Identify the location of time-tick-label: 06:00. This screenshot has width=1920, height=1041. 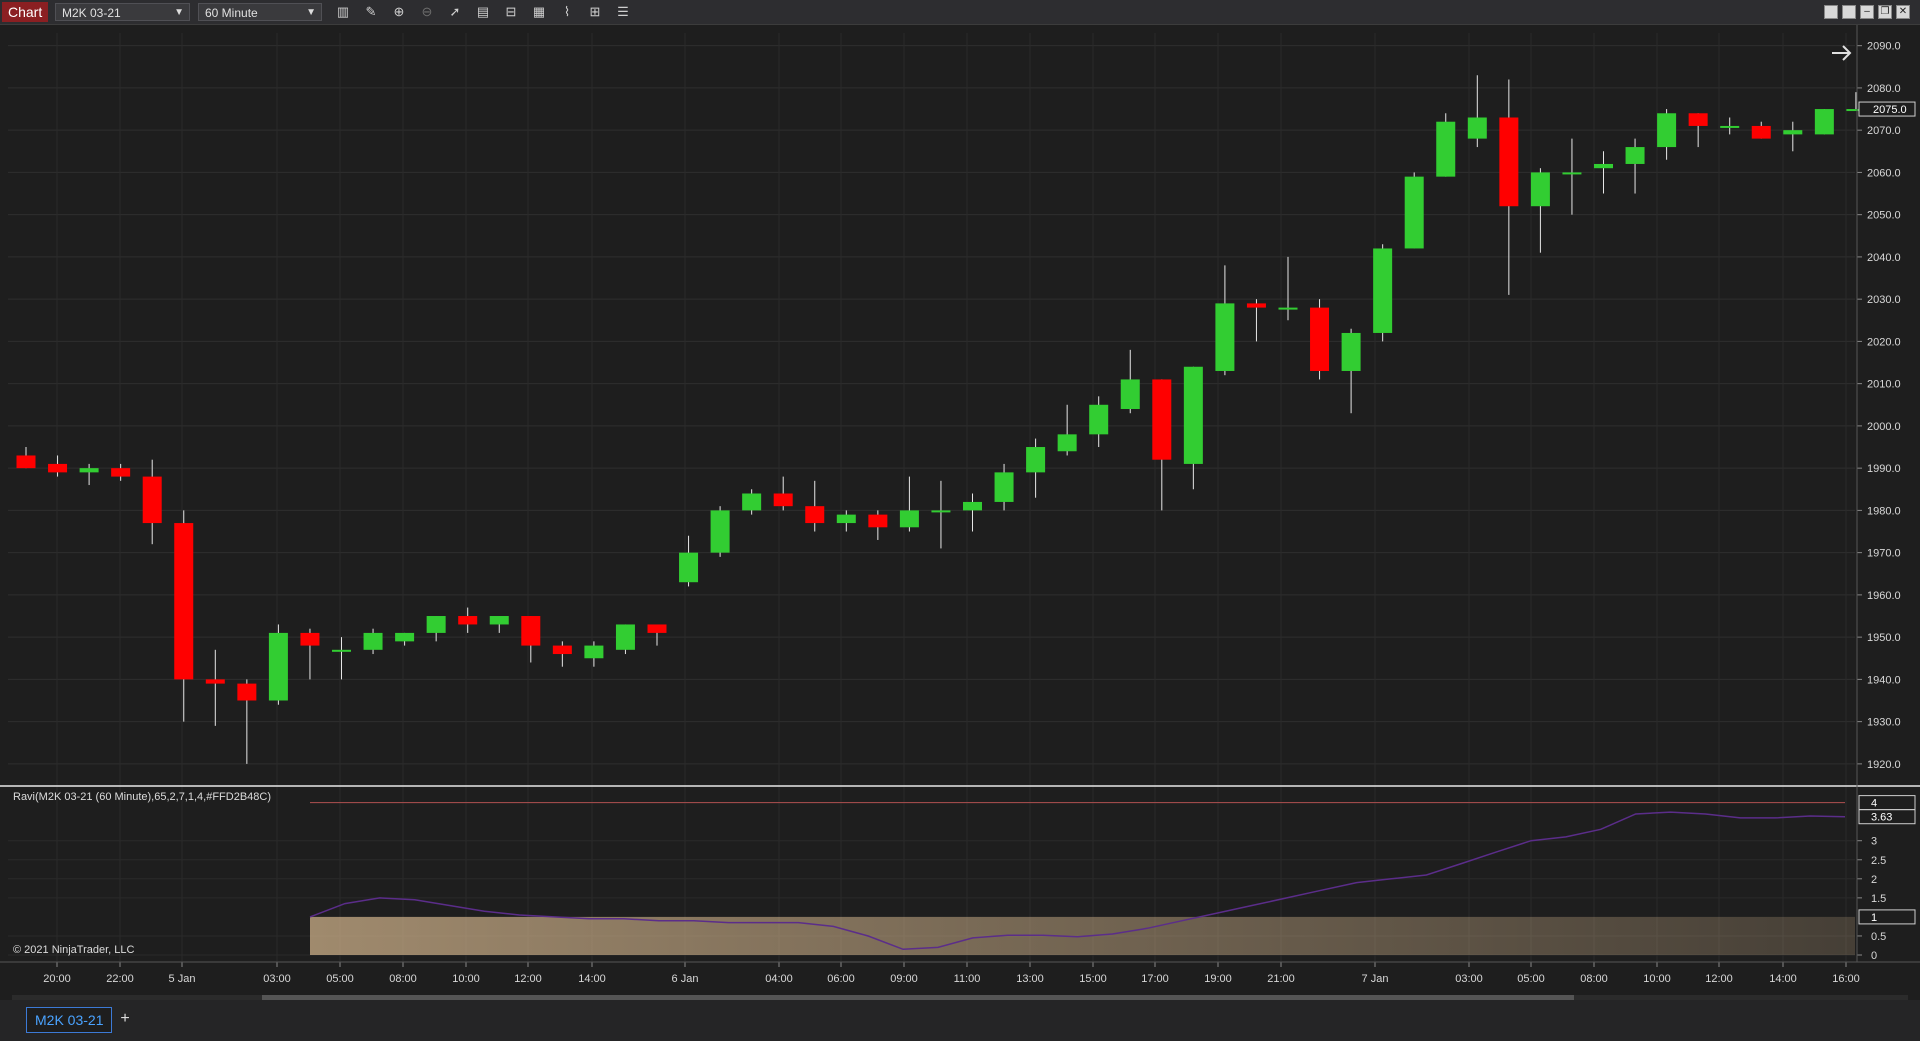
(841, 979).